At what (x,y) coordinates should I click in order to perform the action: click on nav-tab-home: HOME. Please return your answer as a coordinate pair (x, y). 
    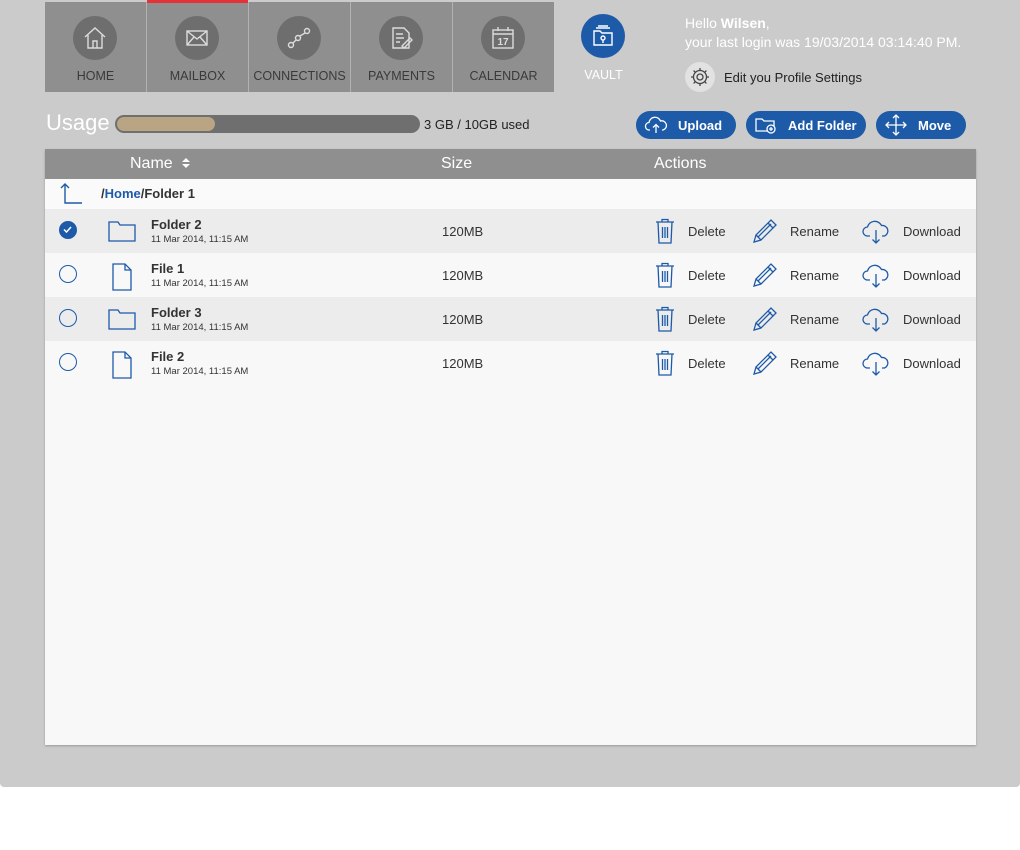
    Looking at the image, I should click on (95, 47).